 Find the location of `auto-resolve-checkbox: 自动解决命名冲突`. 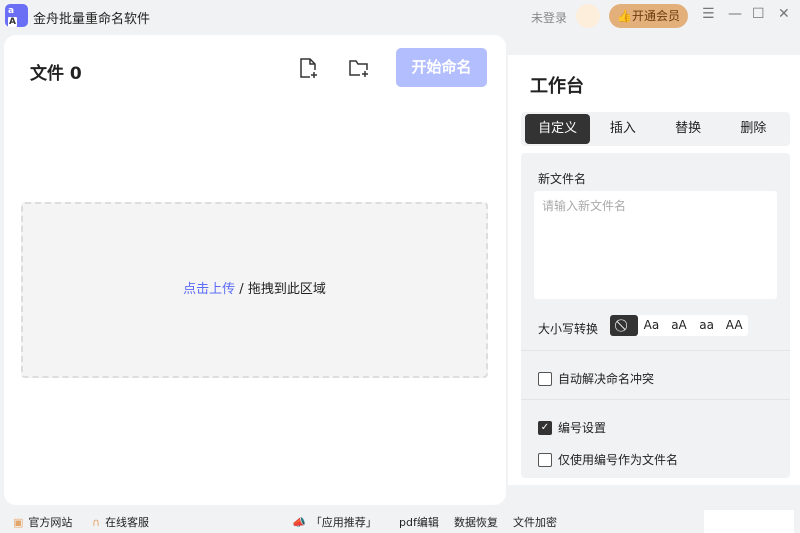

auto-resolve-checkbox: 自动解决命名冲突 is located at coordinates (596, 378).